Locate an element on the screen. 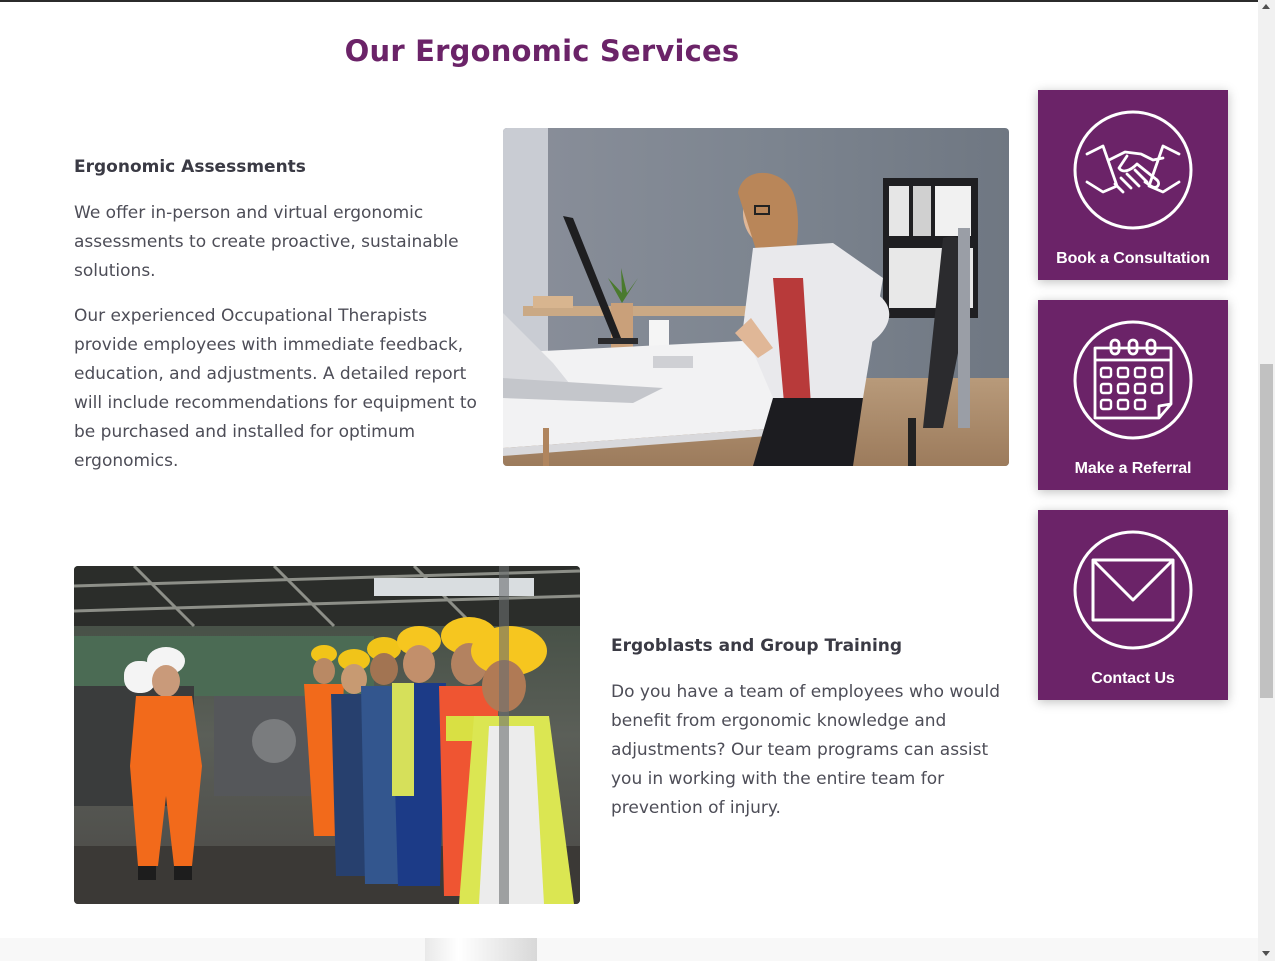  vertical-scrollbar is located at coordinates (1266, 480).